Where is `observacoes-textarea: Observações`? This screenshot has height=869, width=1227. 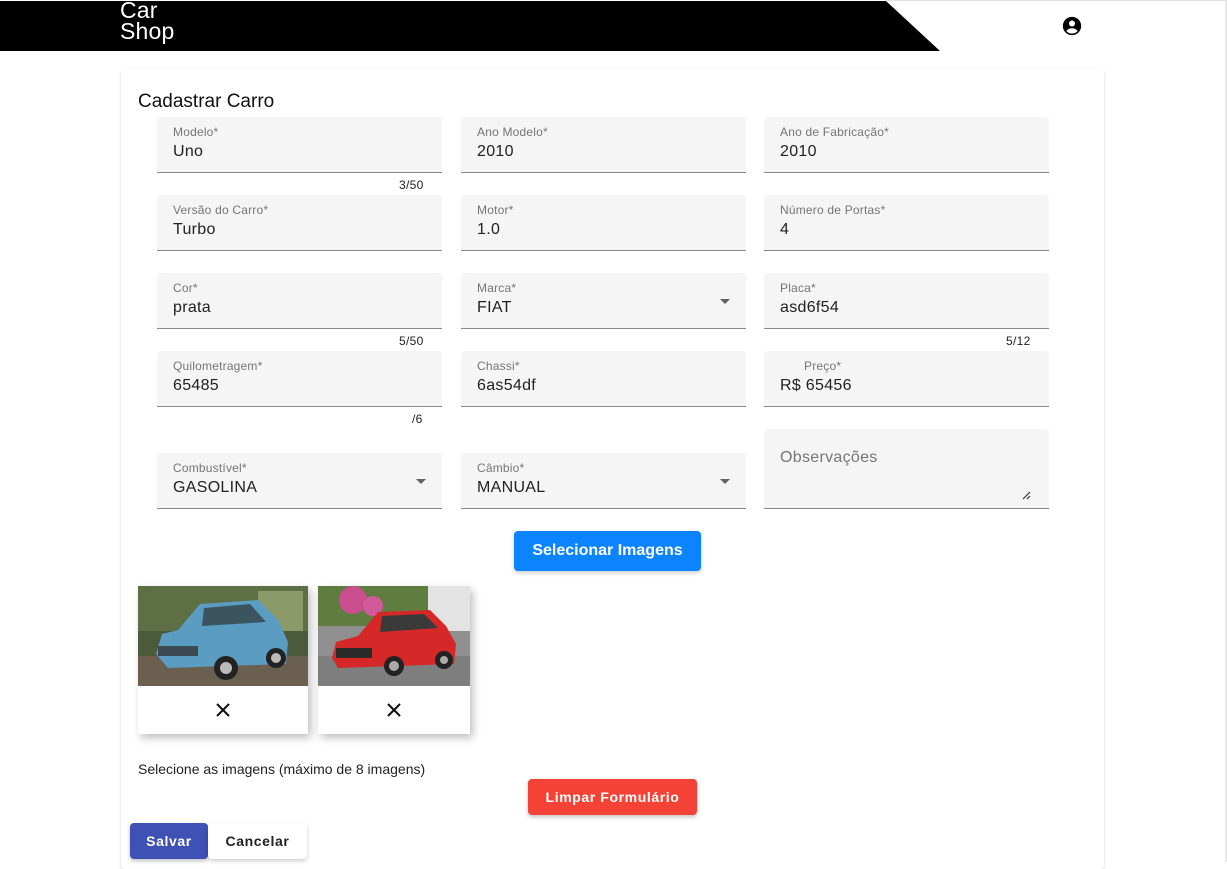
observacoes-textarea: Observações is located at coordinates (906, 469).